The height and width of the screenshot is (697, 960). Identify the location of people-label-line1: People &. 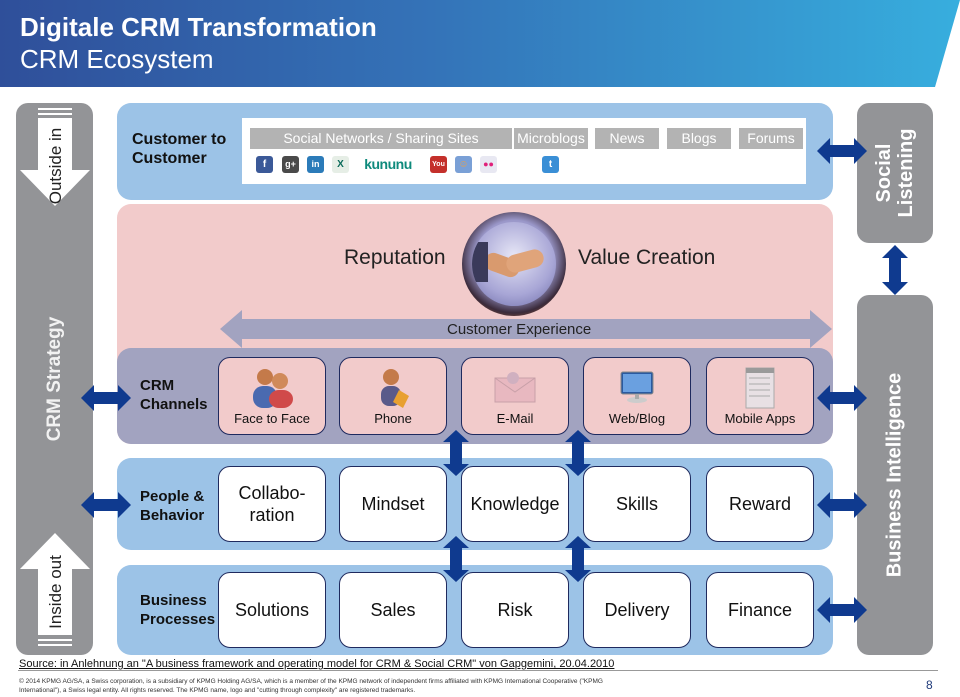
(172, 496).